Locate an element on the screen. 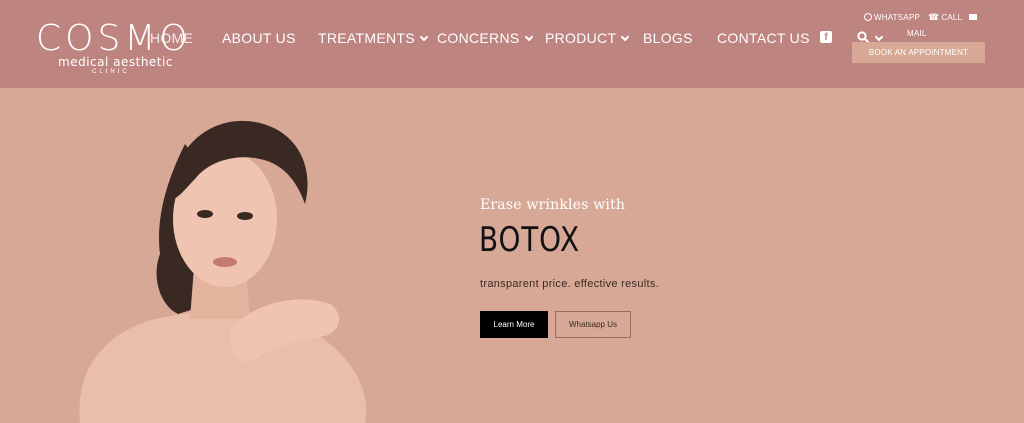 The width and height of the screenshot is (1024, 423). nav-item-label: CONTACT US is located at coordinates (763, 38).